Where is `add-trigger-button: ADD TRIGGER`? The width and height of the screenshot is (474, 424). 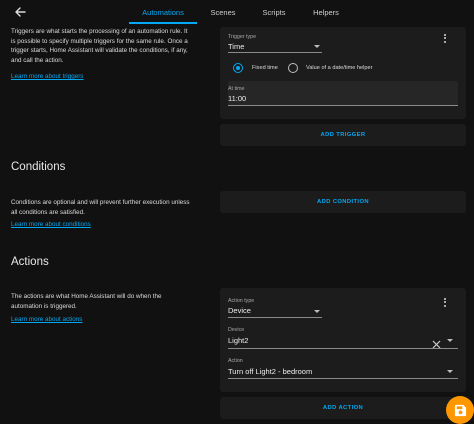 add-trigger-button: ADD TRIGGER is located at coordinates (343, 135).